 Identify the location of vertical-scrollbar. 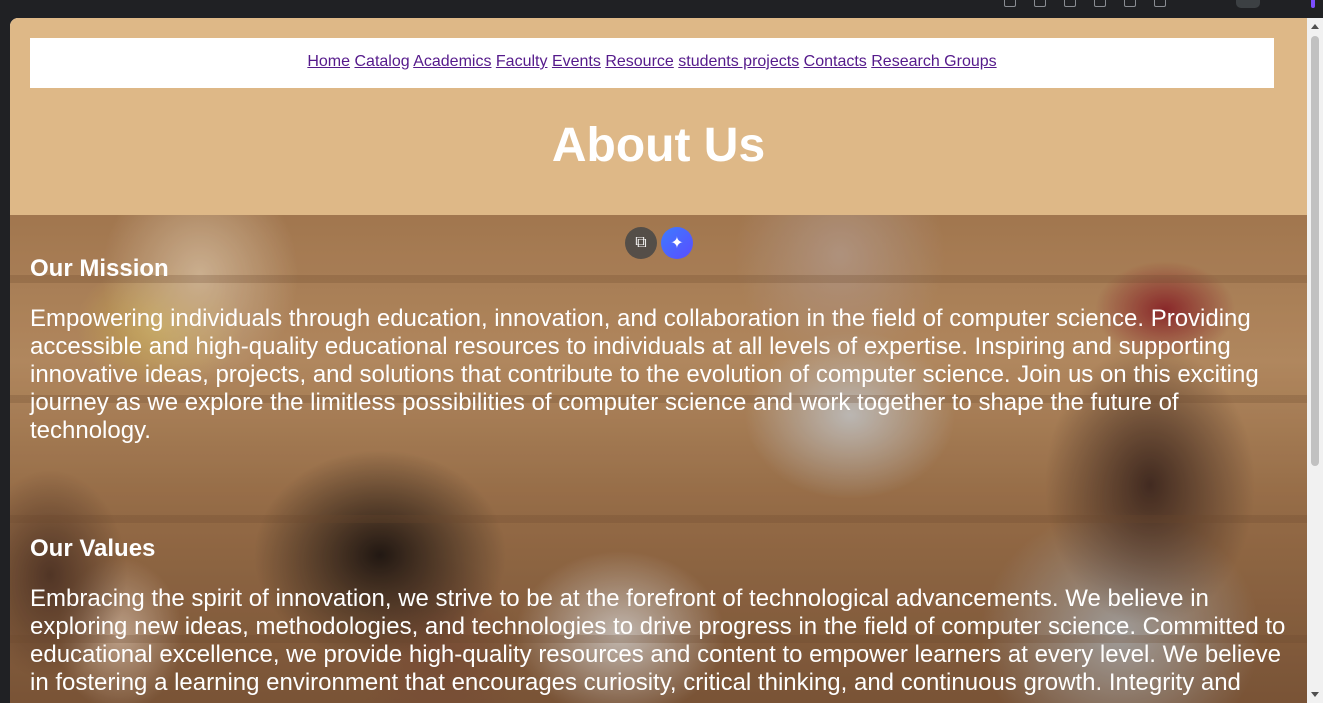
(1315, 360).